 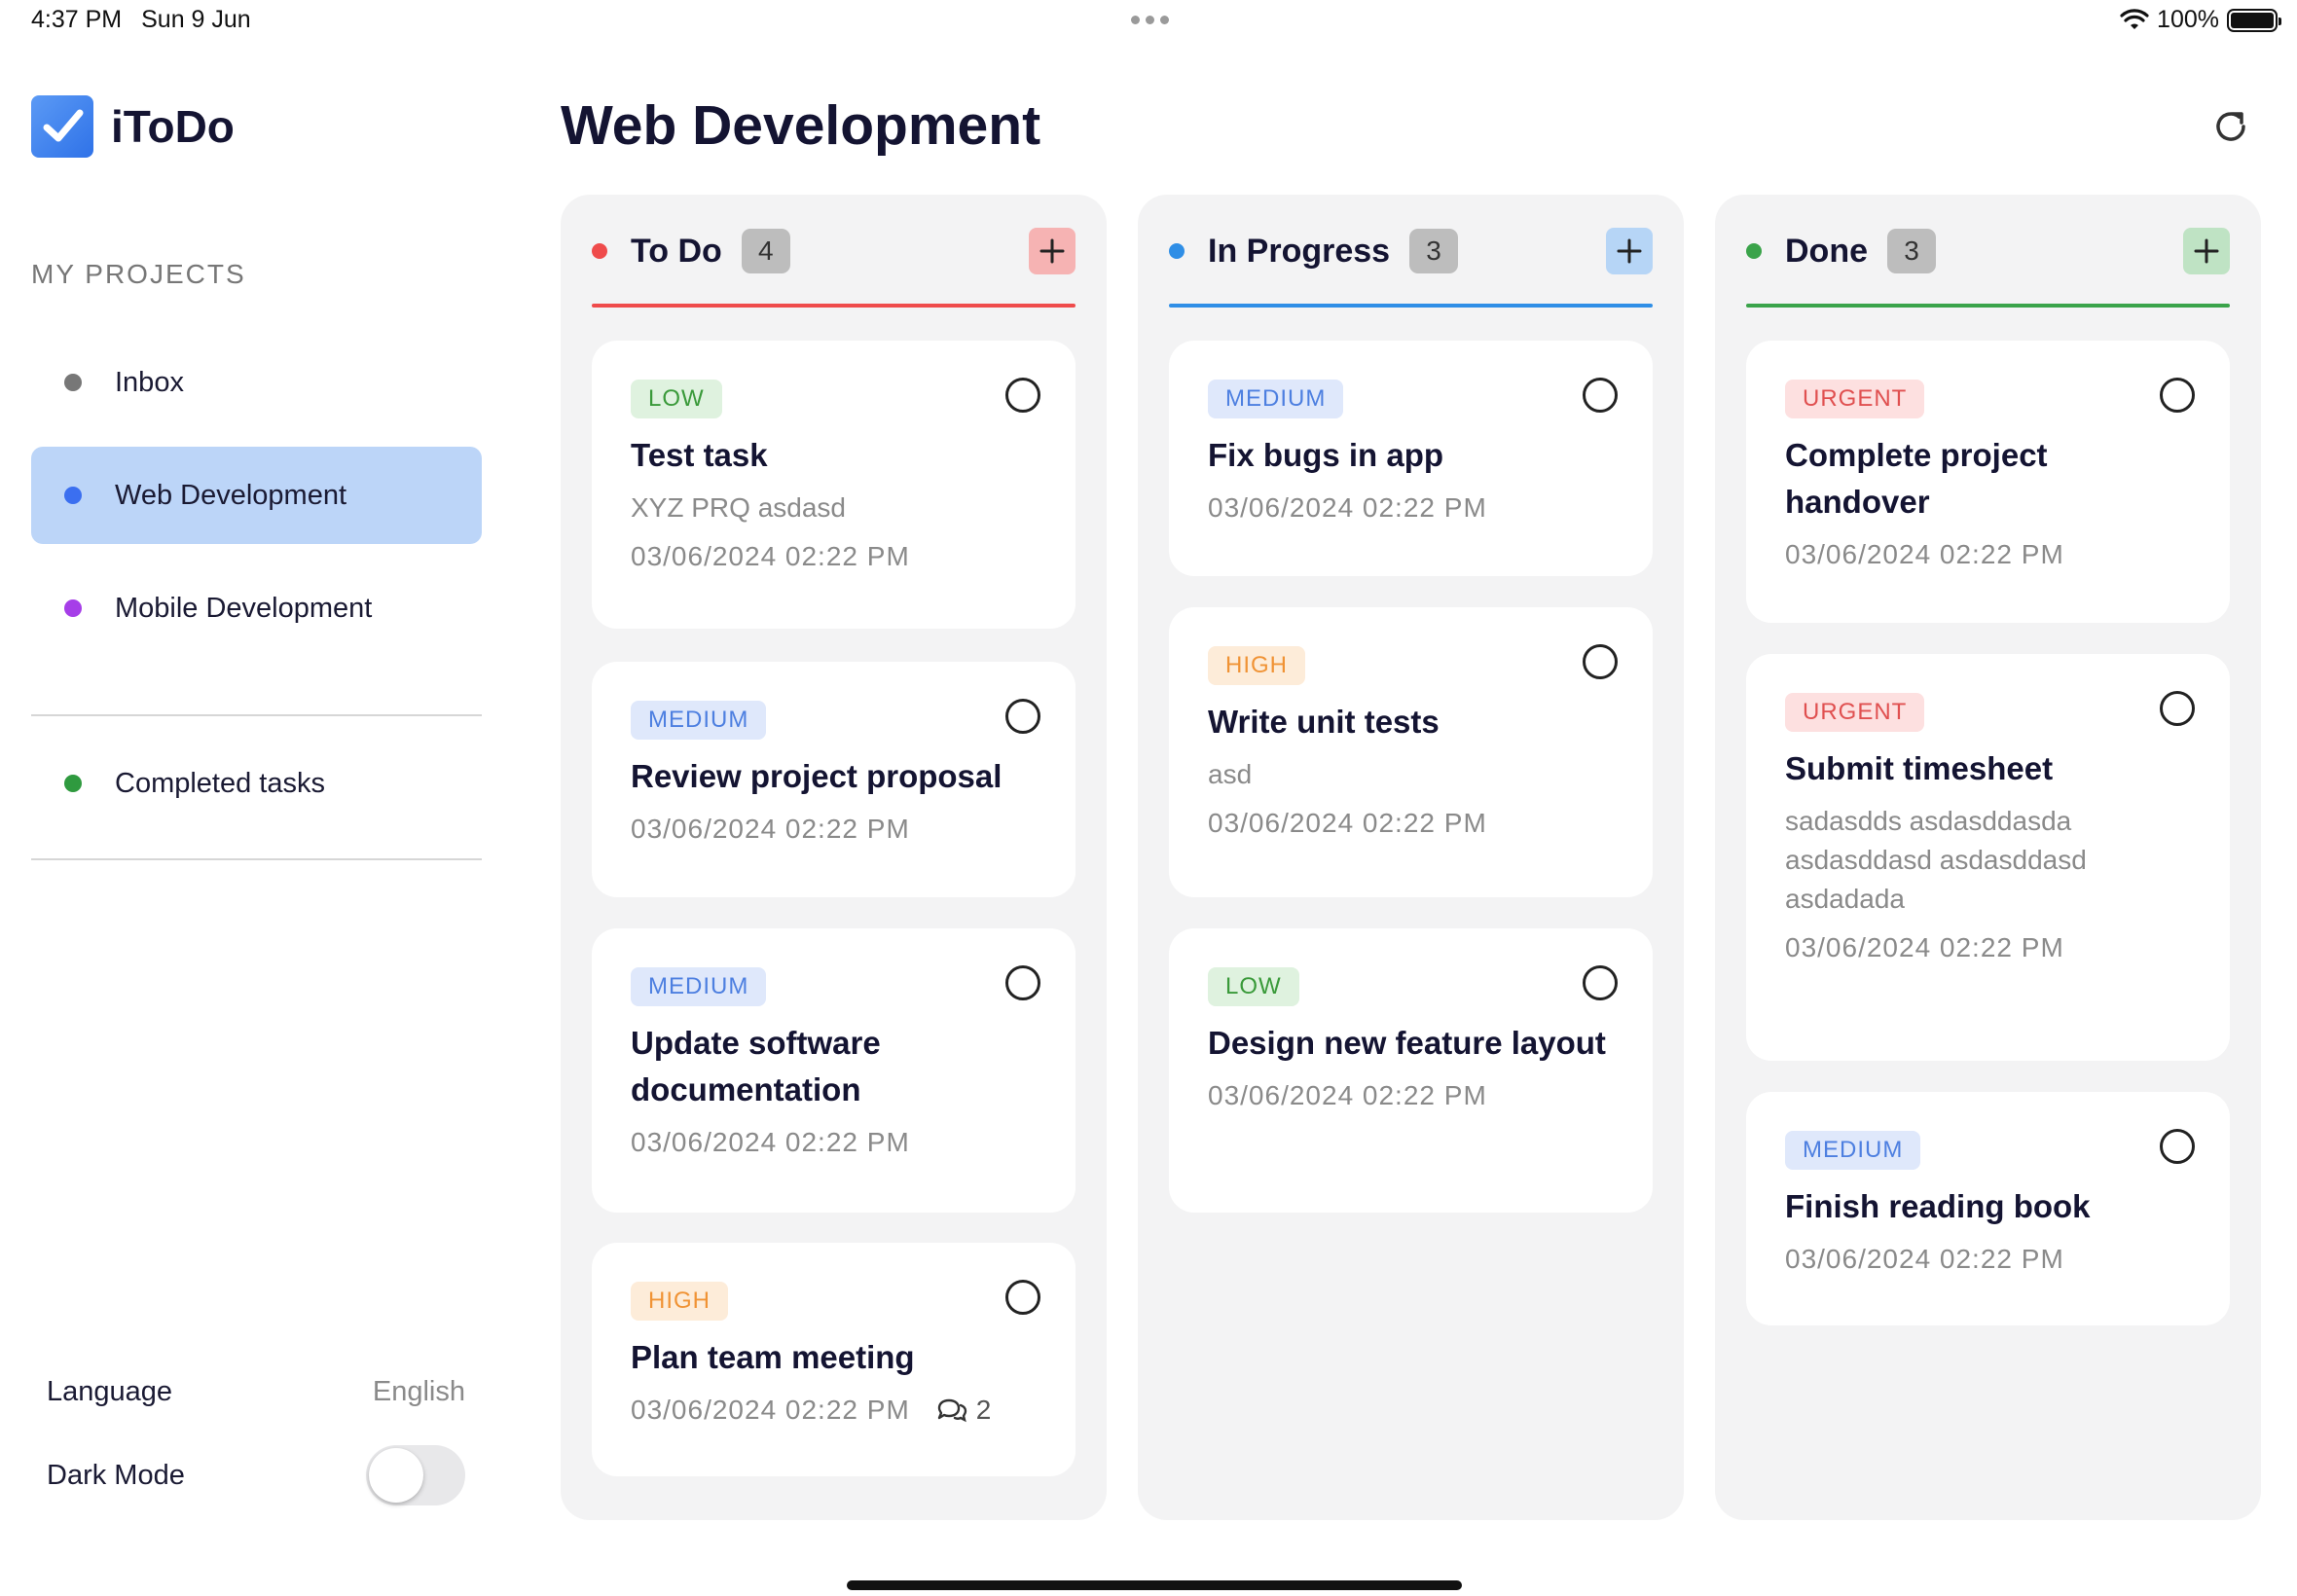 I want to click on sidebar-item-inbox: Inbox, so click(x=256, y=382).